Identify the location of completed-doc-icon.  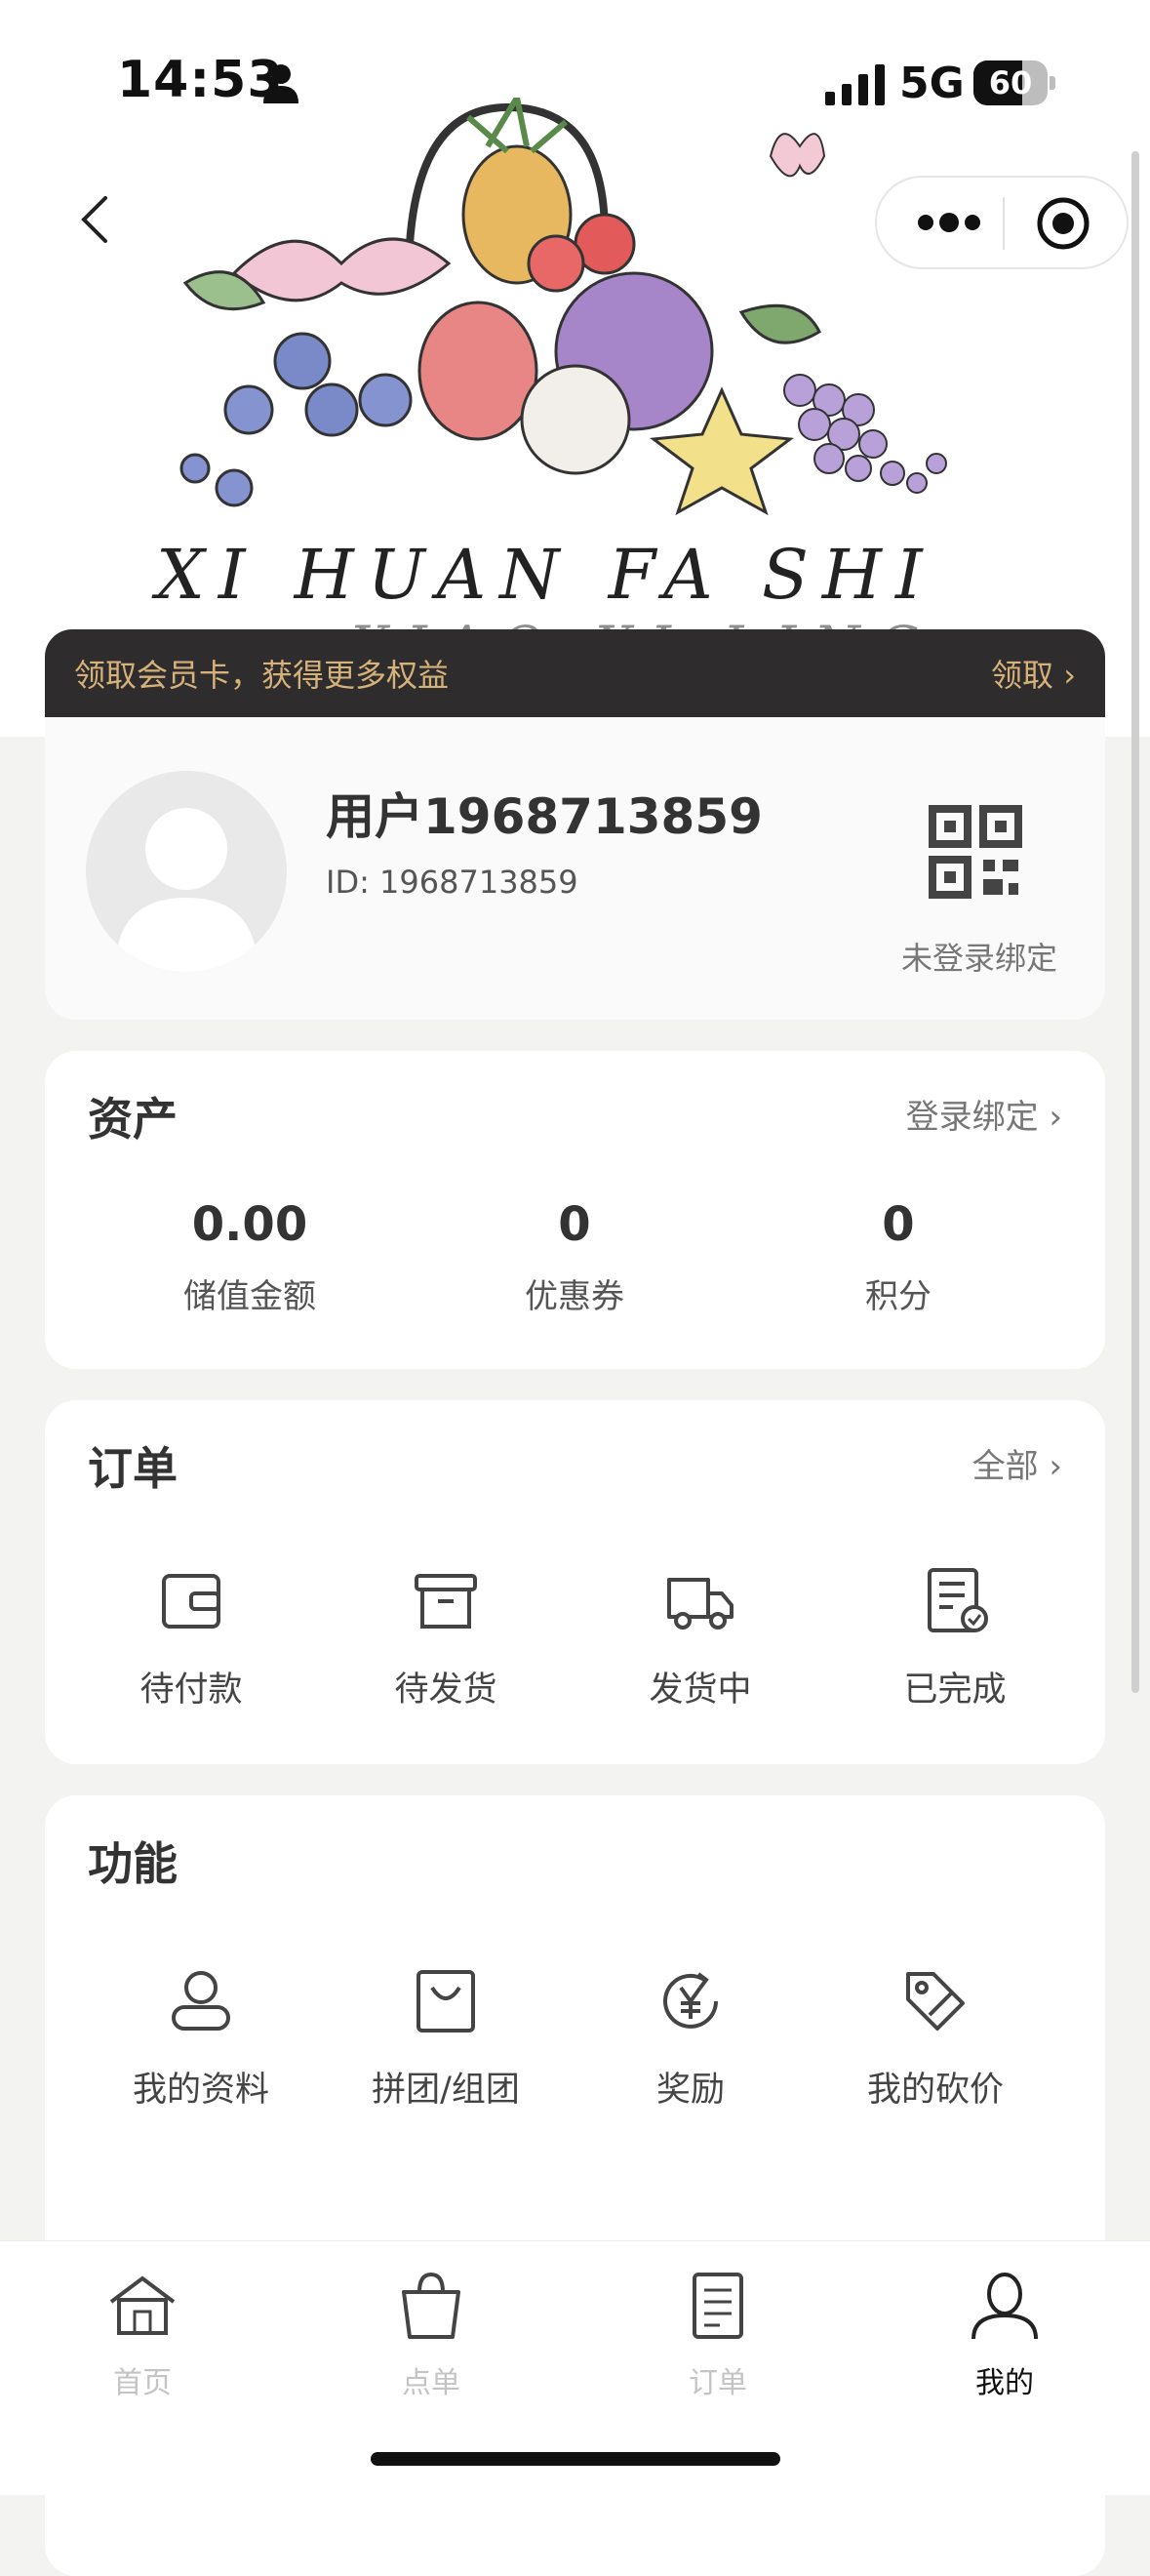
(958, 1600).